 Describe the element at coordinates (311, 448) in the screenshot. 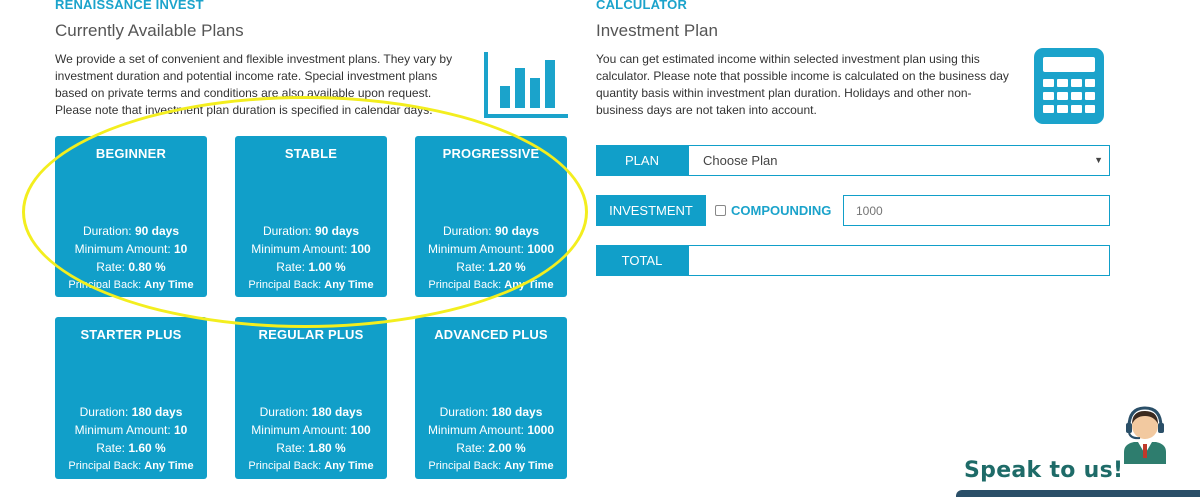

I see `plan-rate: Rate: 1.80 %` at that location.